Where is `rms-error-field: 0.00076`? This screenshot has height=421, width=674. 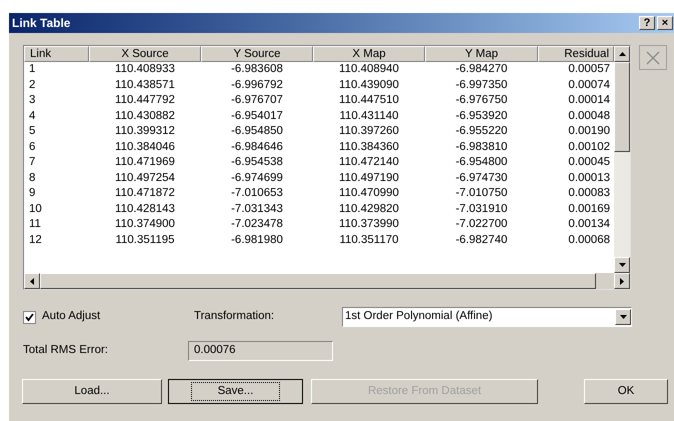
rms-error-field: 0.00076 is located at coordinates (260, 351).